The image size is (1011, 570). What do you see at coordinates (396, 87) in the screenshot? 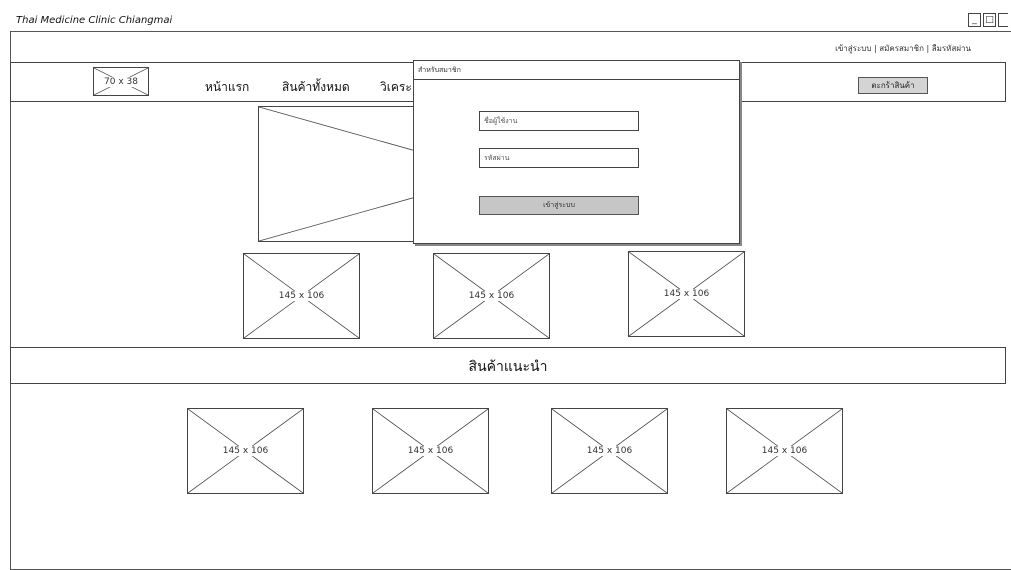
I see `nav-item-analysis: วิเคระ` at bounding box center [396, 87].